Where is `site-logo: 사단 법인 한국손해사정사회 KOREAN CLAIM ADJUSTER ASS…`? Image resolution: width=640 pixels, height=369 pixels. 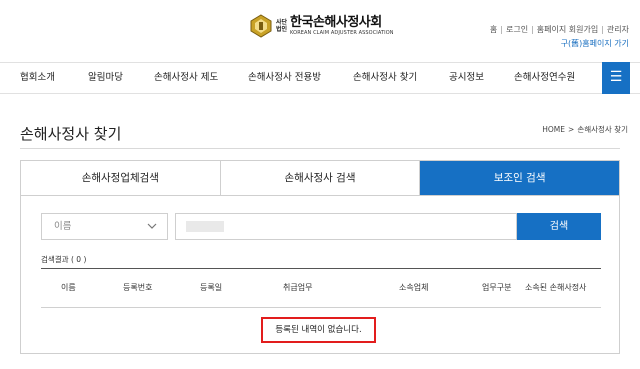
site-logo: 사단 법인 한국손해사정사회 KOREAN CLAIM ADJUSTER ASS… is located at coordinates (322, 26).